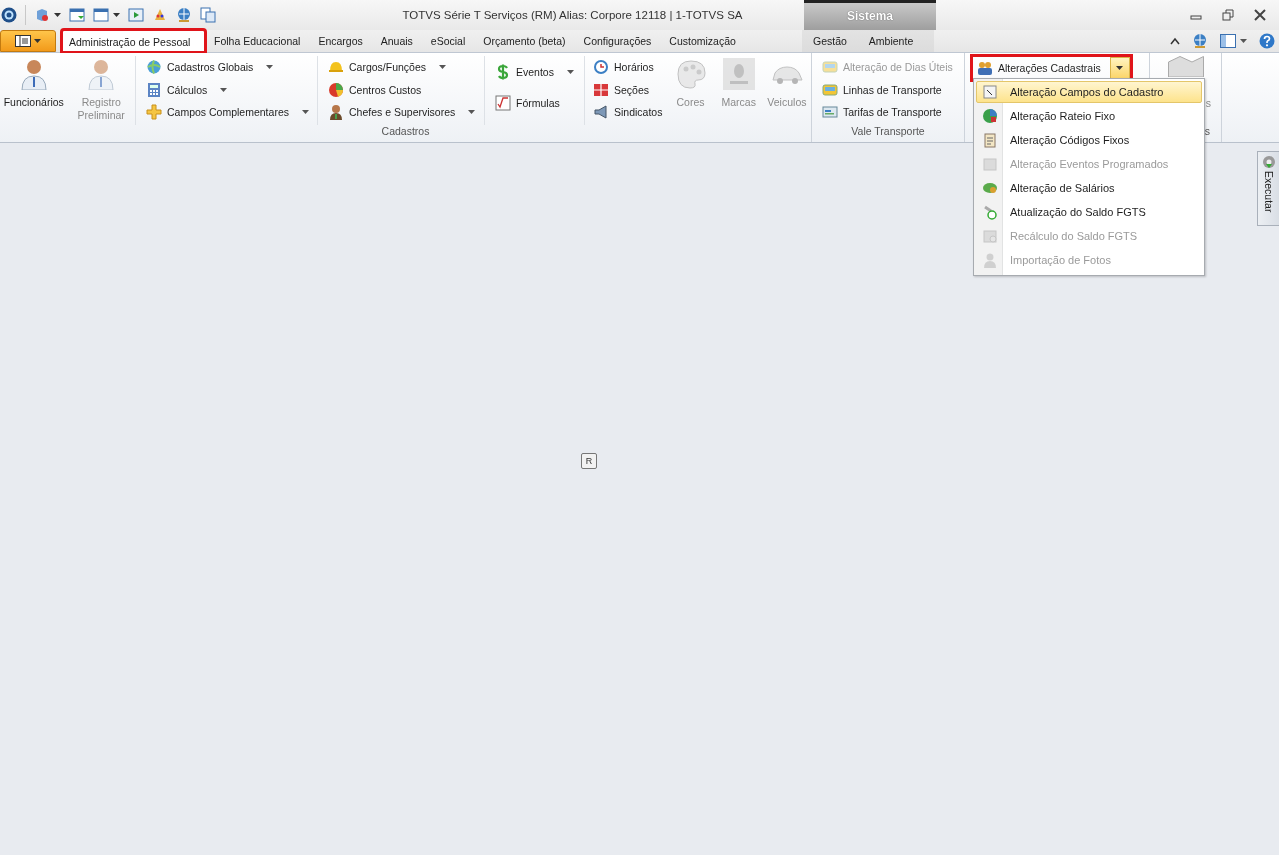  What do you see at coordinates (396, 41) in the screenshot?
I see `ribbon-tab: Anuais` at bounding box center [396, 41].